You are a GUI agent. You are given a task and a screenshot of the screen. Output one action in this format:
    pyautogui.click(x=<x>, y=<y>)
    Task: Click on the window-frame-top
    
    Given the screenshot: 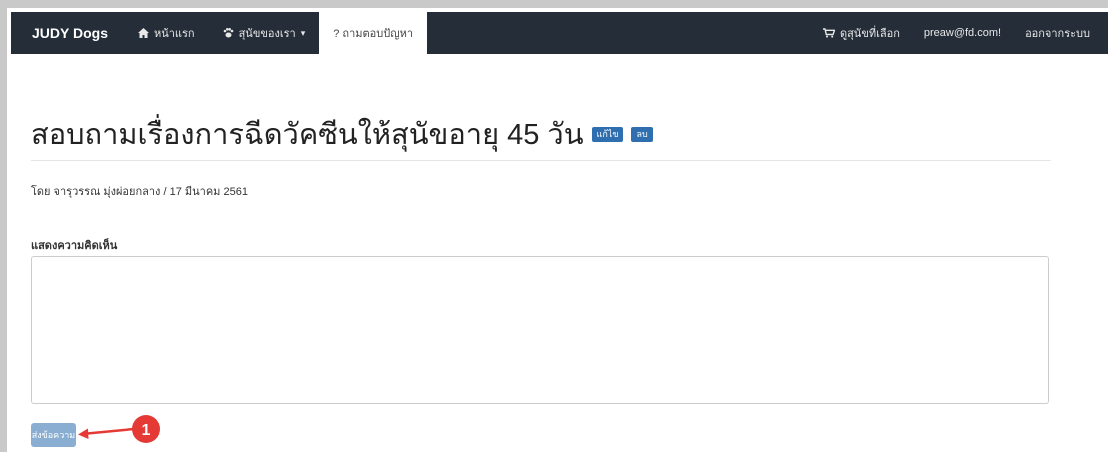 What is the action you would take?
    pyautogui.click(x=554, y=4)
    